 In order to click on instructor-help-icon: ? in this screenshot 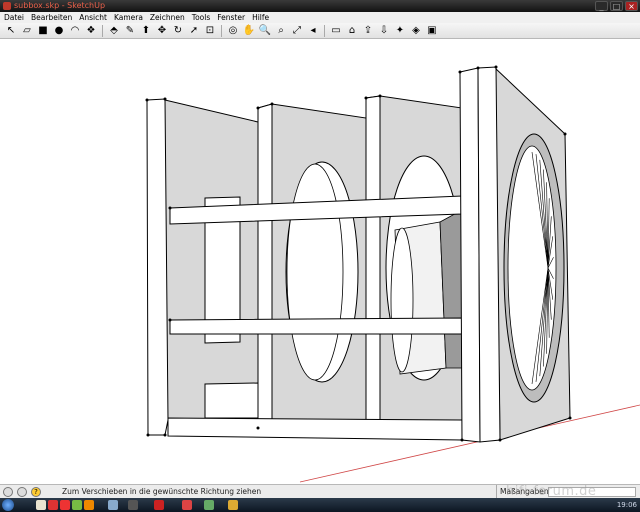, I will do `click(36, 492)`.